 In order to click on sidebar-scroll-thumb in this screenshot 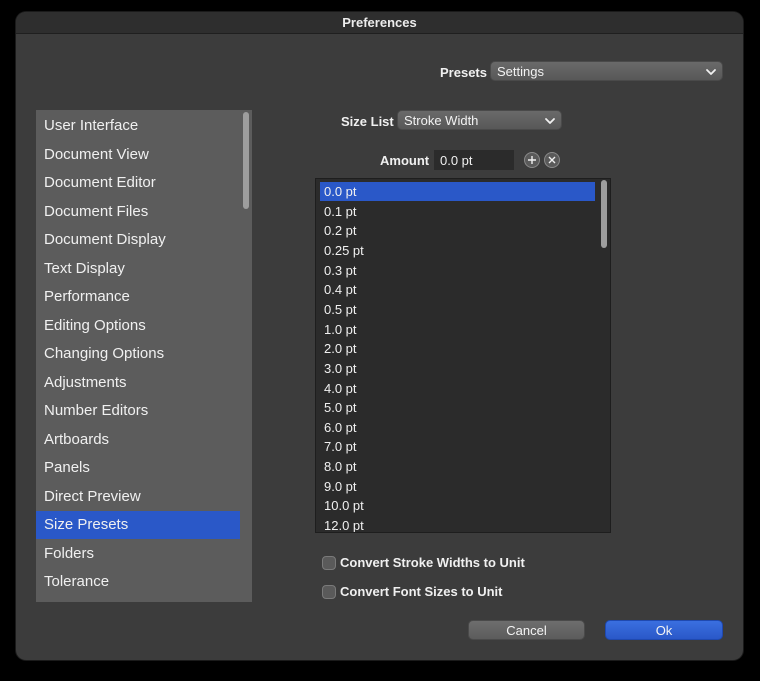, I will do `click(246, 160)`.